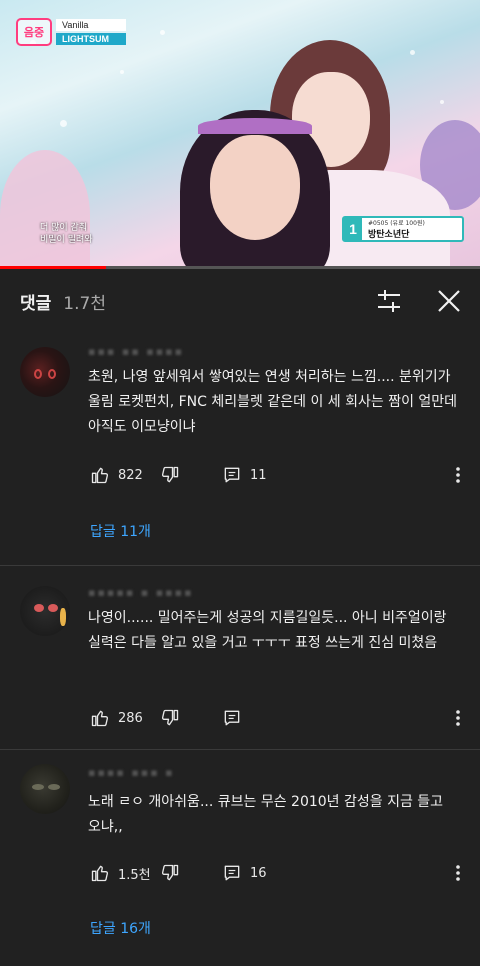  Describe the element at coordinates (141, 592) in the screenshot. I see `comment-author-blurred: ▪▪▪▪▪ ▪ ▪▪▪▪` at that location.